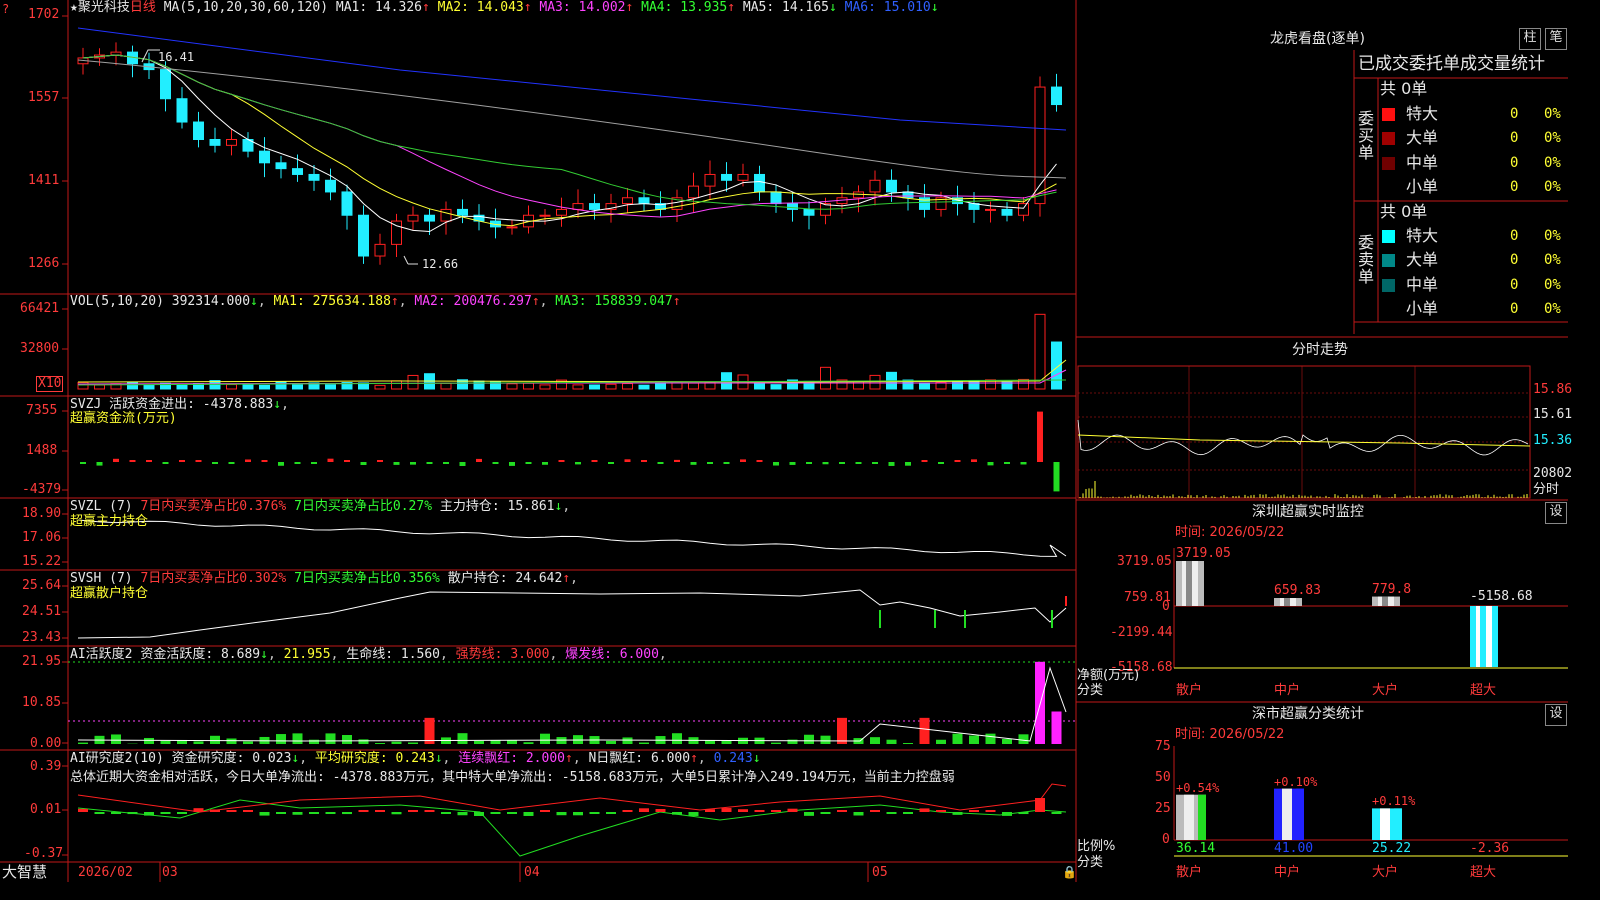 This screenshot has width=1600, height=900. Describe the element at coordinates (1556, 513) in the screenshot. I see `sz-monitor-settings-button: 设` at that location.